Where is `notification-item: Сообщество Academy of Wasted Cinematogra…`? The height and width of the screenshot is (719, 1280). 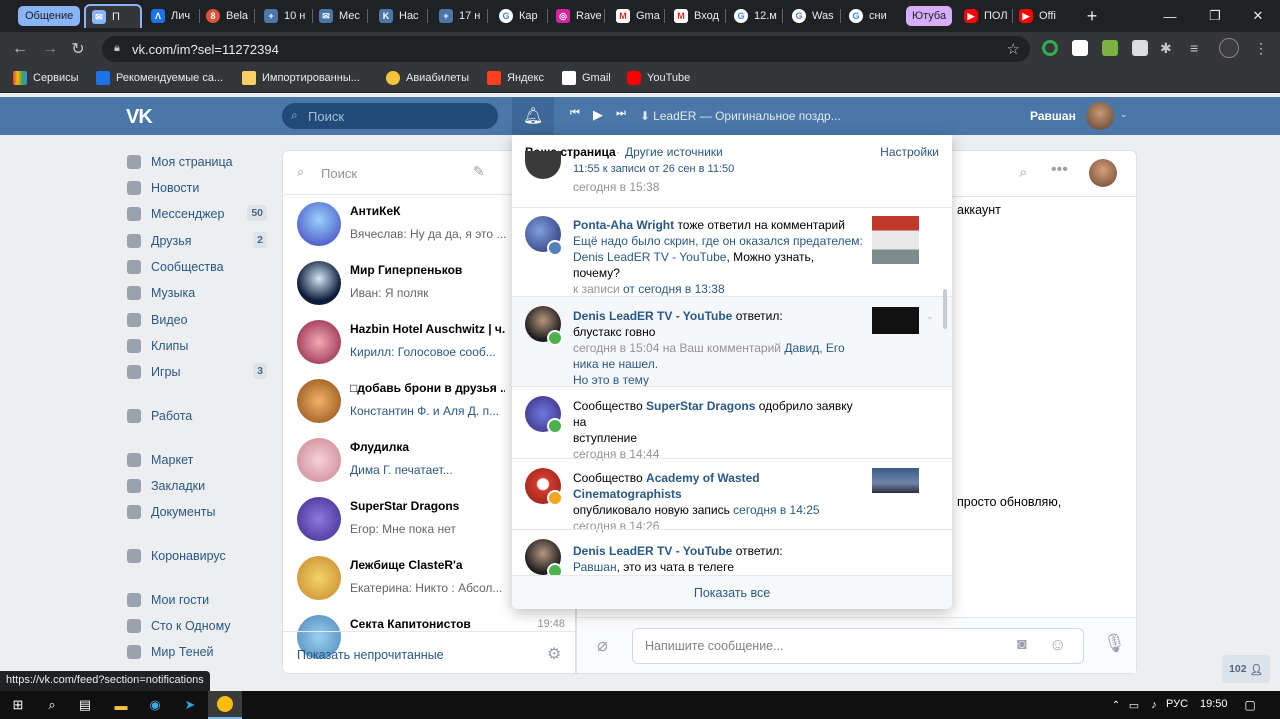
notification-item: Сообщество Academy of Wasted Cinematogra… is located at coordinates (732, 495).